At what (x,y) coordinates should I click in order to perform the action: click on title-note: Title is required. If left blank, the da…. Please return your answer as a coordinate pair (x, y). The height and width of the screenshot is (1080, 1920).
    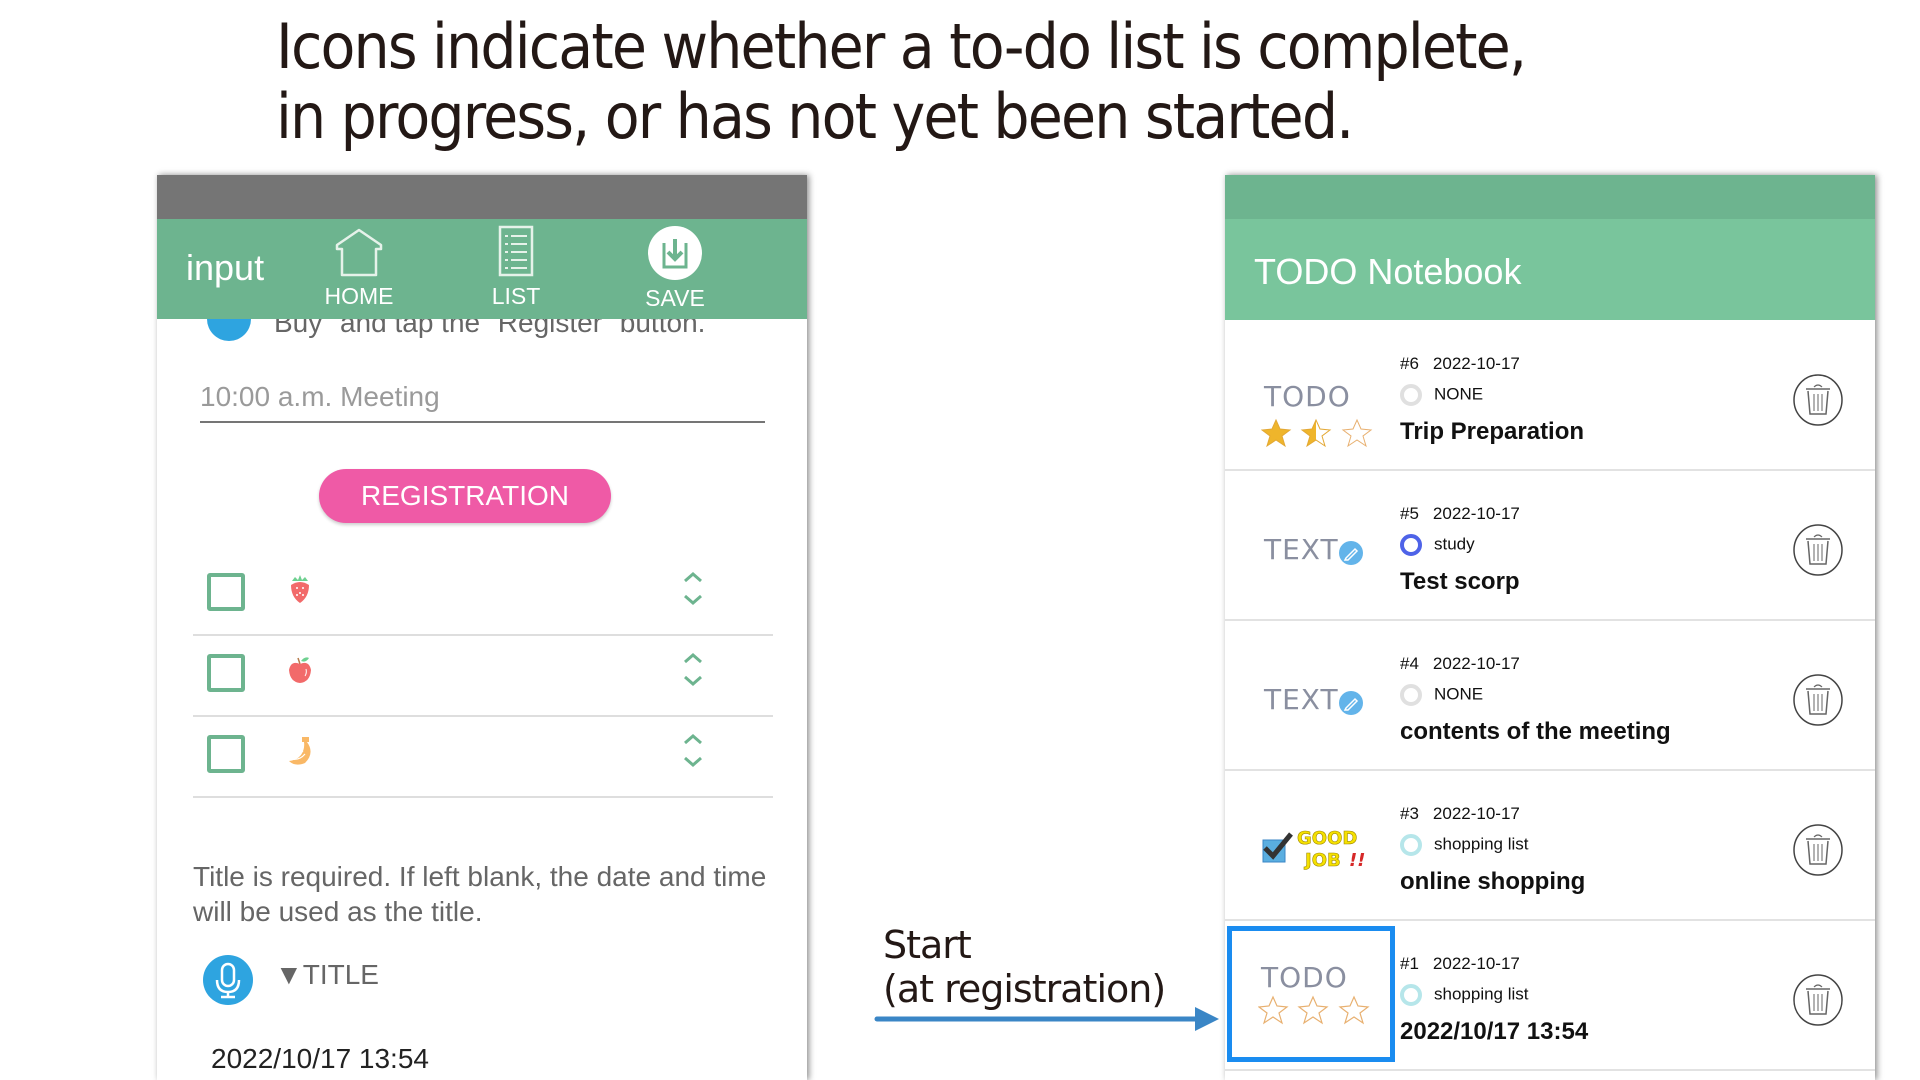
    Looking at the image, I should click on (480, 894).